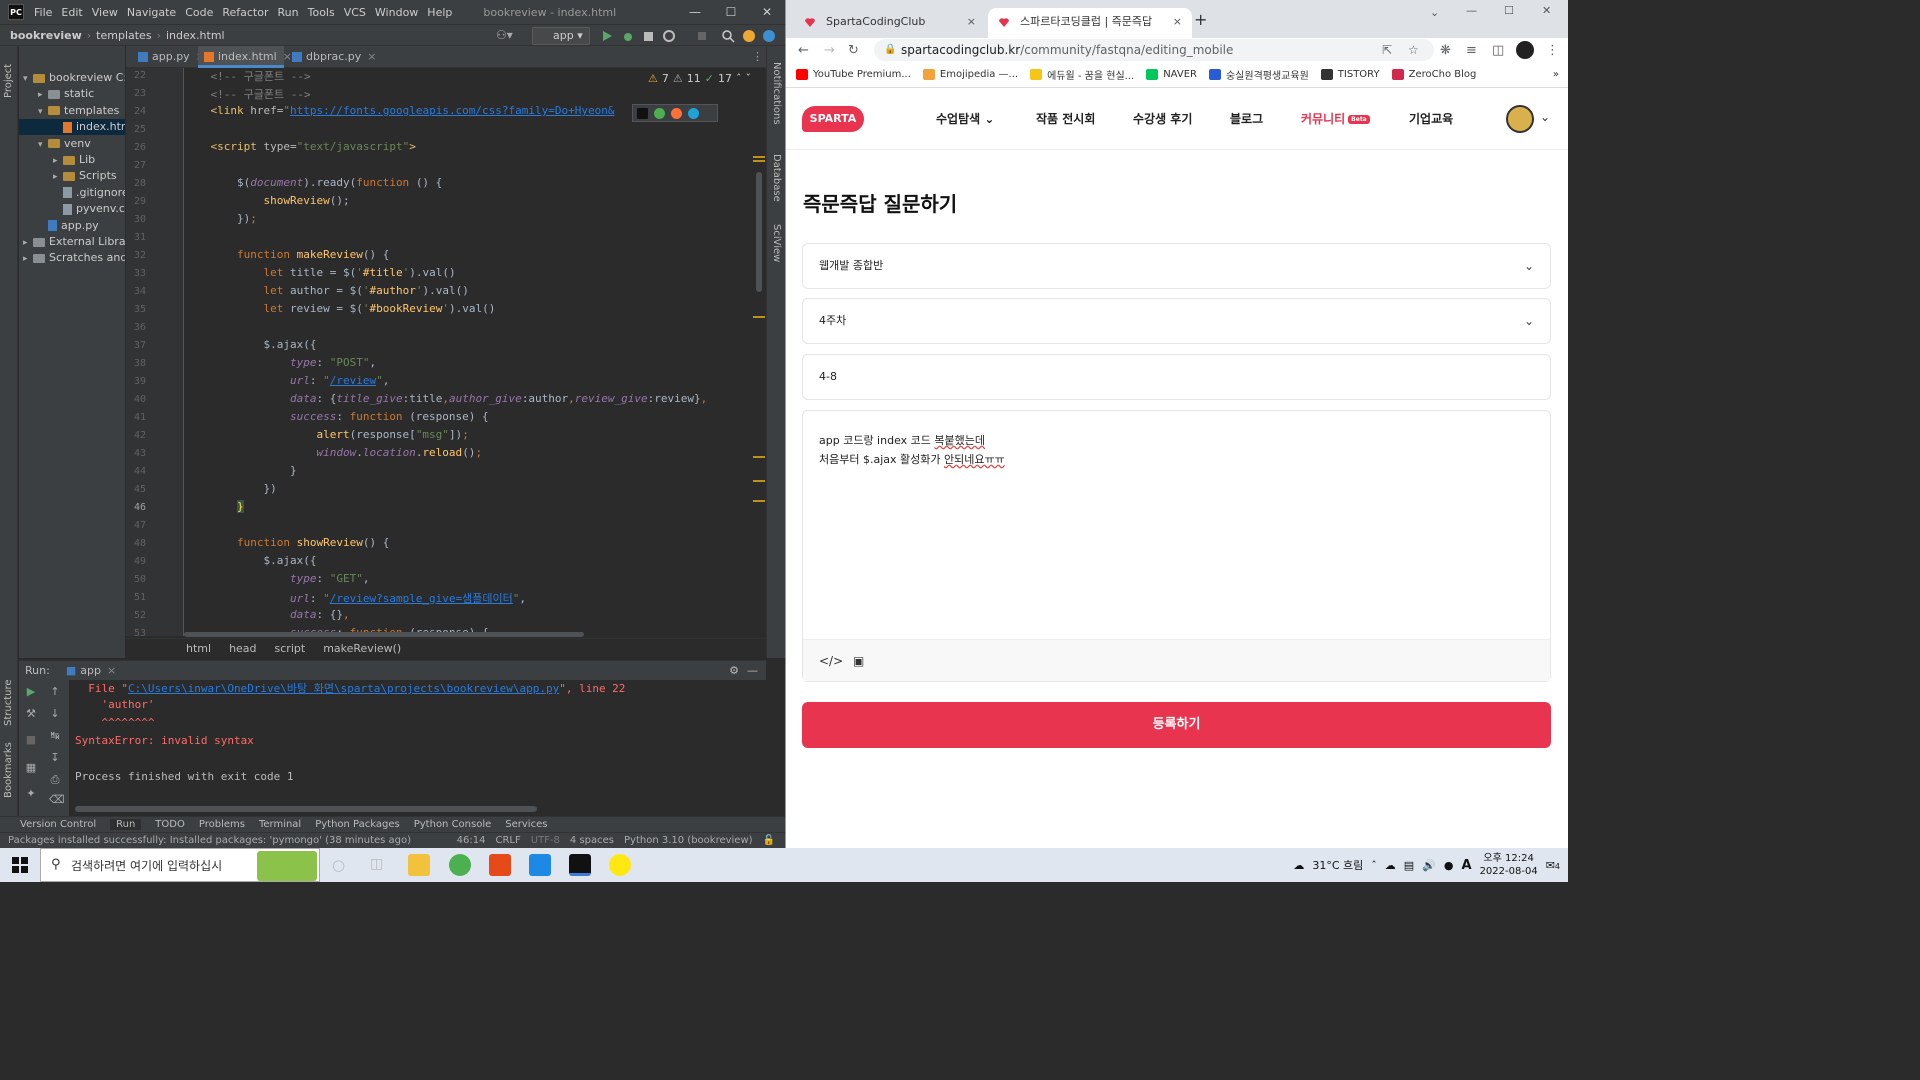 This screenshot has height=1080, width=1920. I want to click on tab-problems: Problems, so click(222, 824).